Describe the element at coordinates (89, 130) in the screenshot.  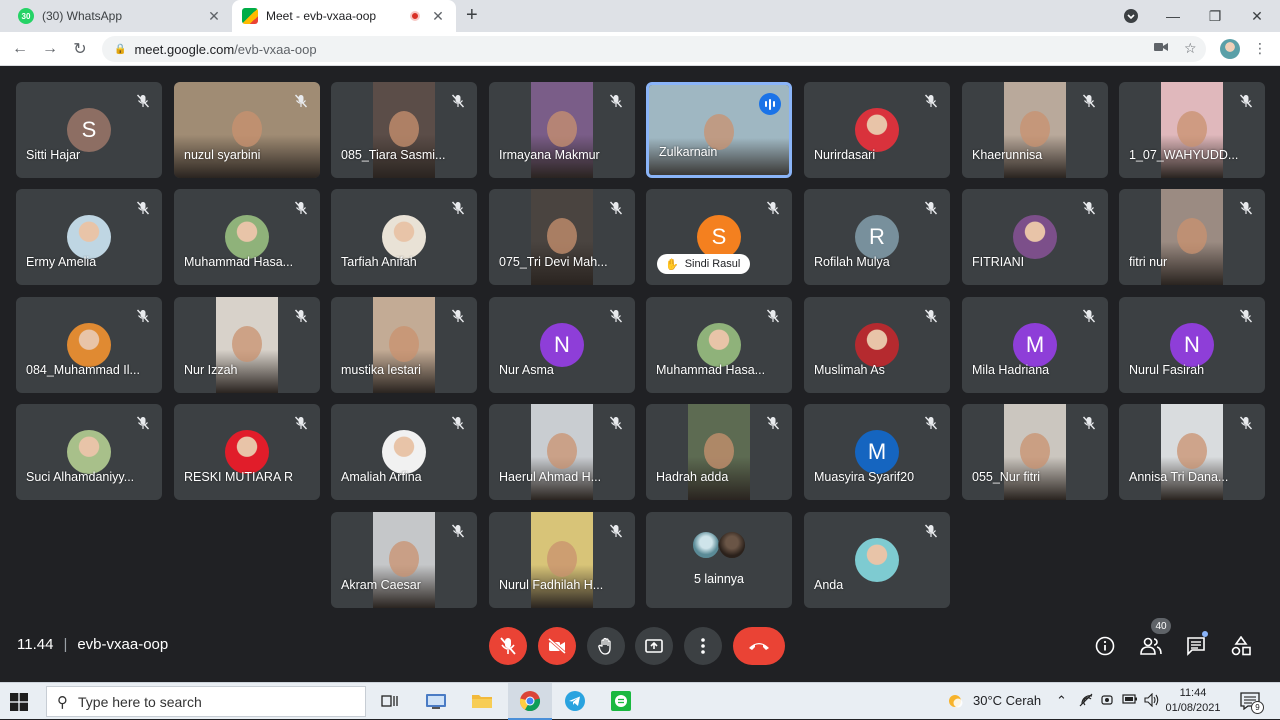
I see `participant-tile: S Sitti Hajar` at that location.